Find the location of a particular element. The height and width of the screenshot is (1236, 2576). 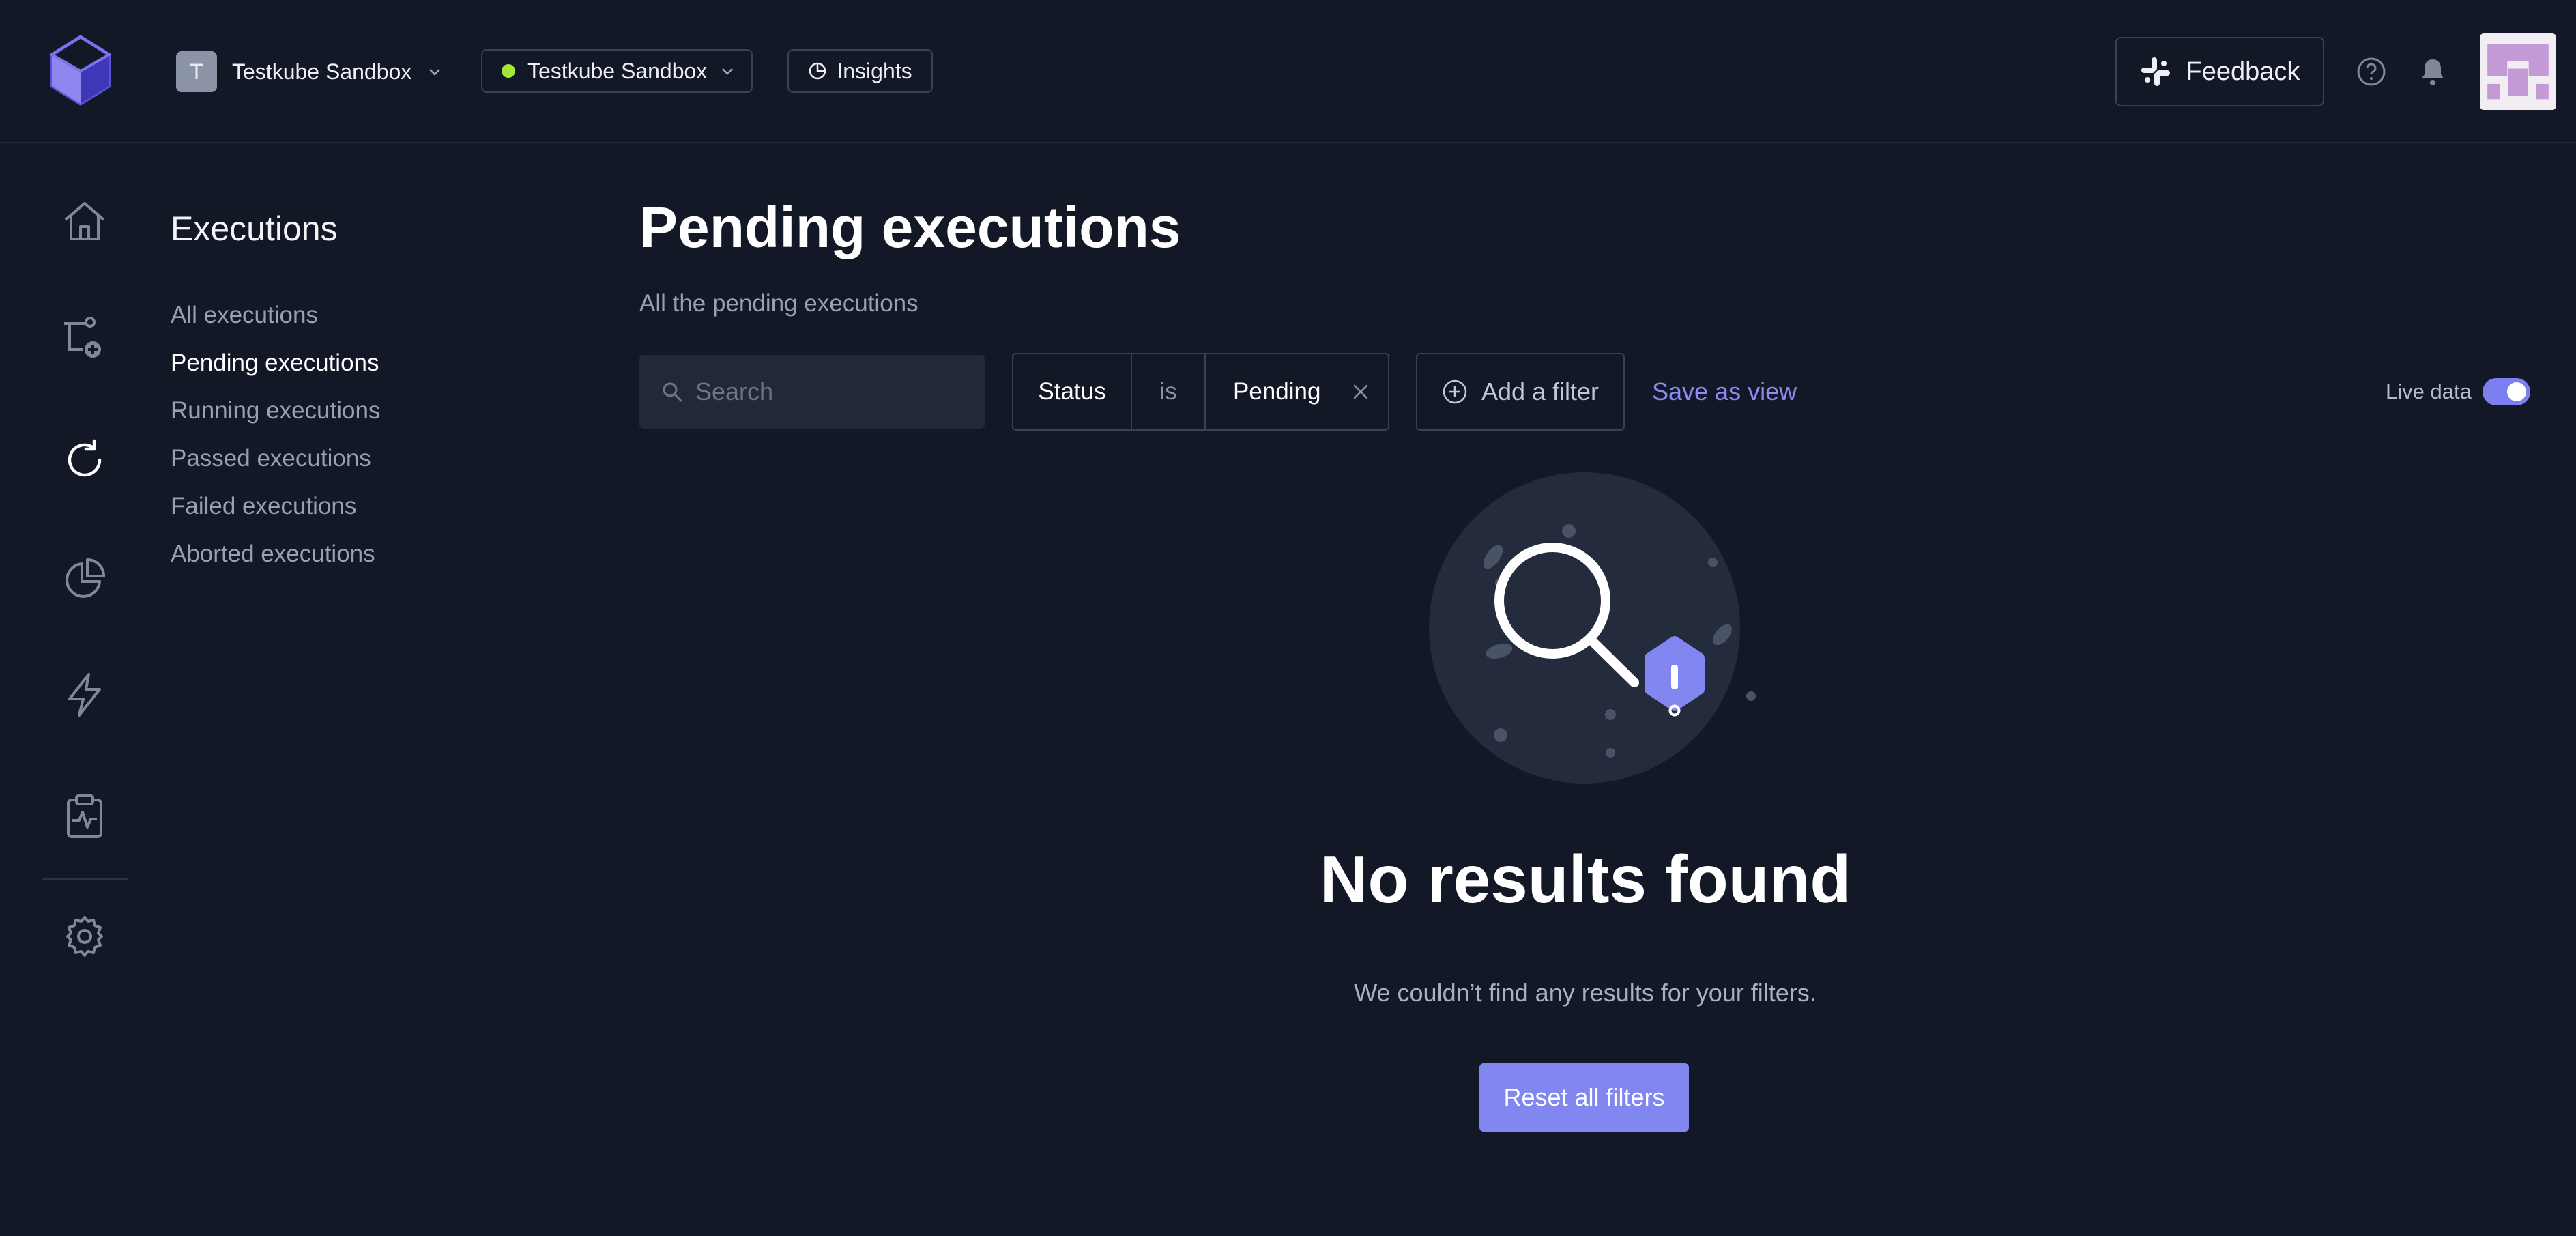

no-results-illustration is located at coordinates (1592, 628).